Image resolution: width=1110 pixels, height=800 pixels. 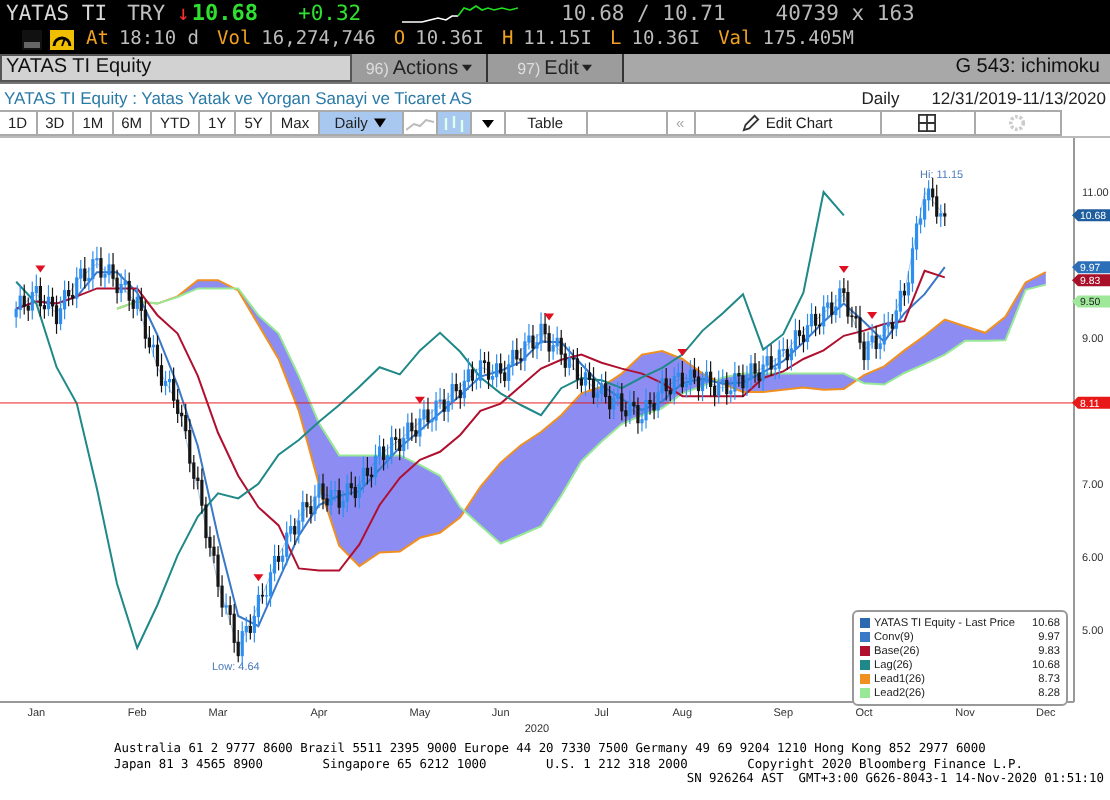 What do you see at coordinates (399, 39) in the screenshot?
I see `quote-label: O` at bounding box center [399, 39].